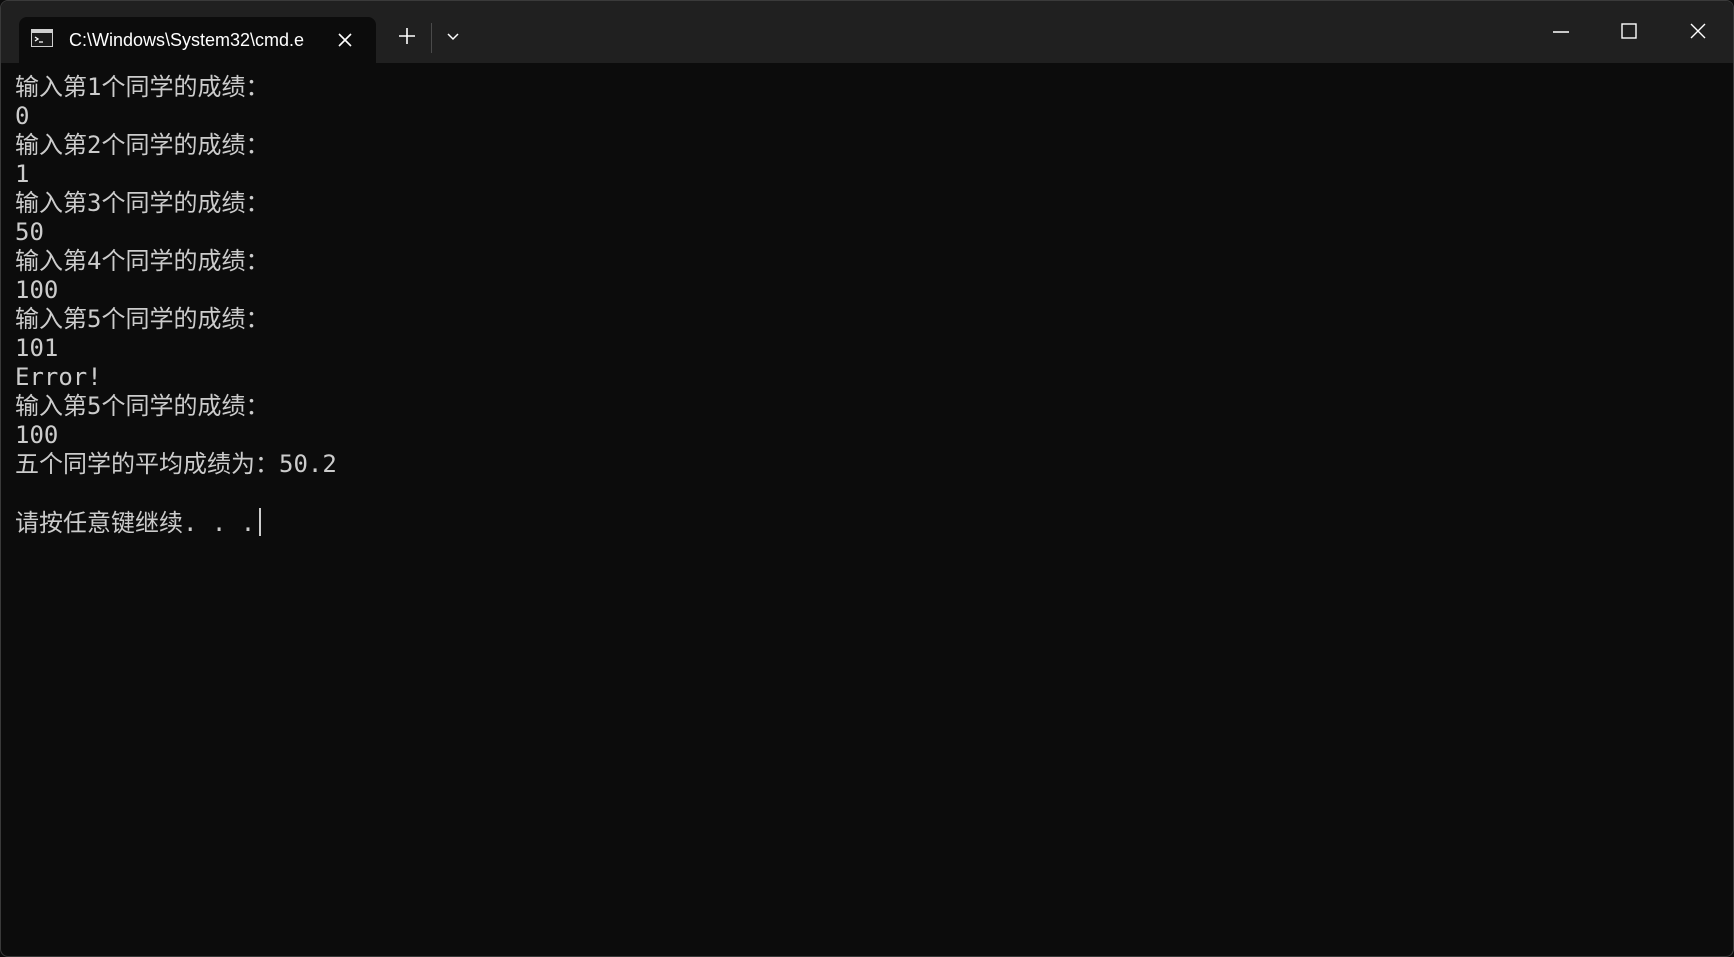 The image size is (1734, 957). I want to click on tab-title: C:\Windows\System32\cmd.e, so click(187, 40).